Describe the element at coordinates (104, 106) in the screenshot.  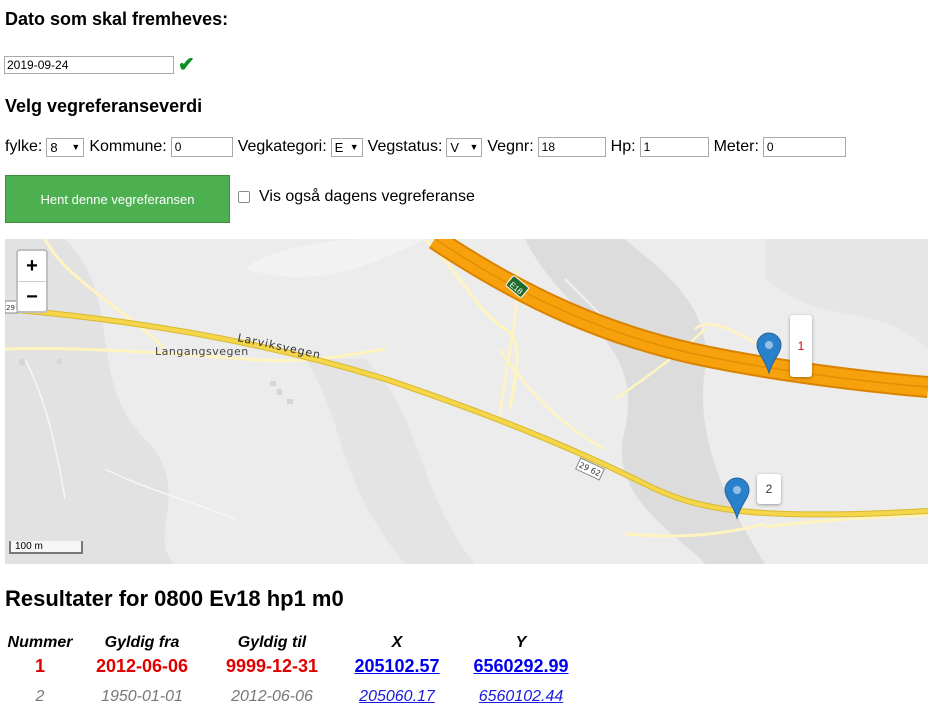
I see `vegref-heading: Velg vegreferanseverdi` at that location.